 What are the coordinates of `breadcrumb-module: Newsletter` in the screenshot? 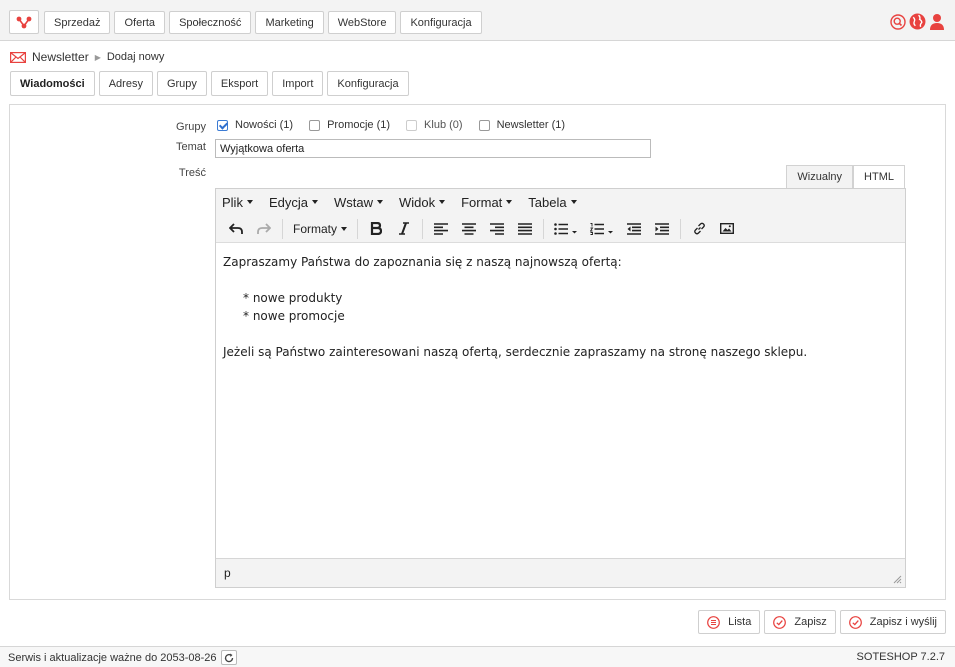 It's located at (60, 57).